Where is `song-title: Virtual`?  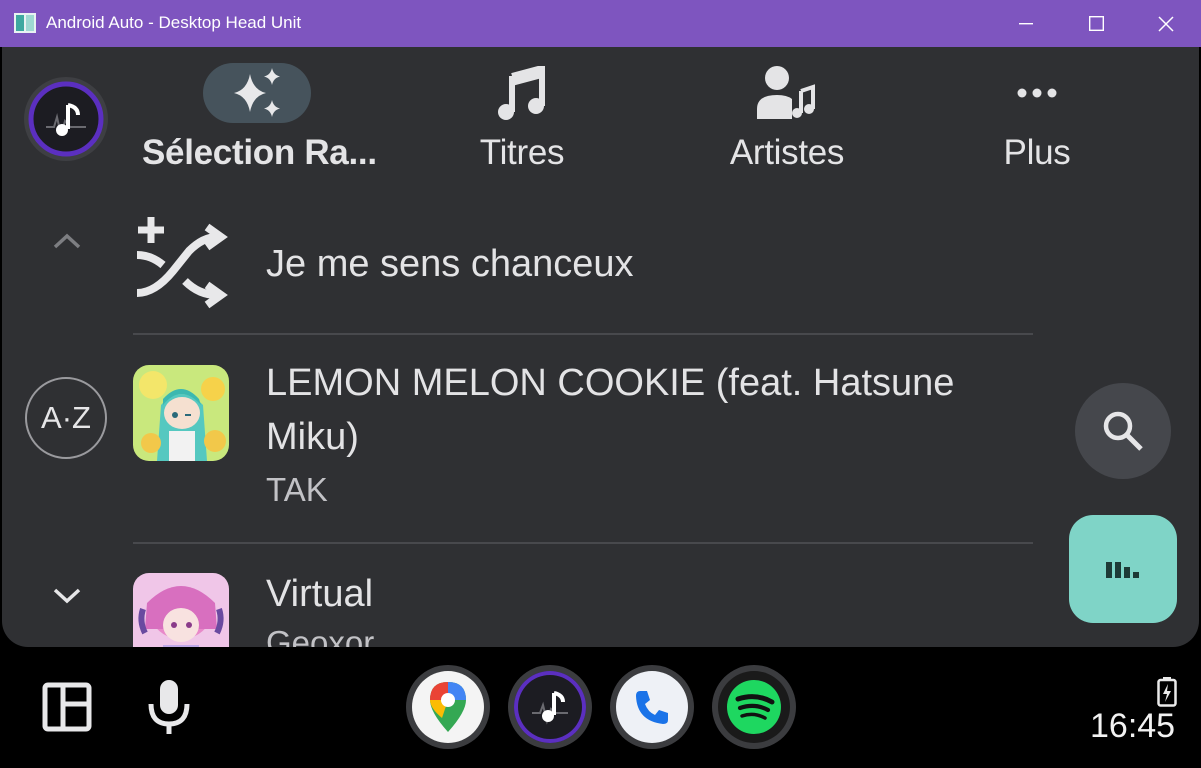
song-title: Virtual is located at coordinates (320, 594).